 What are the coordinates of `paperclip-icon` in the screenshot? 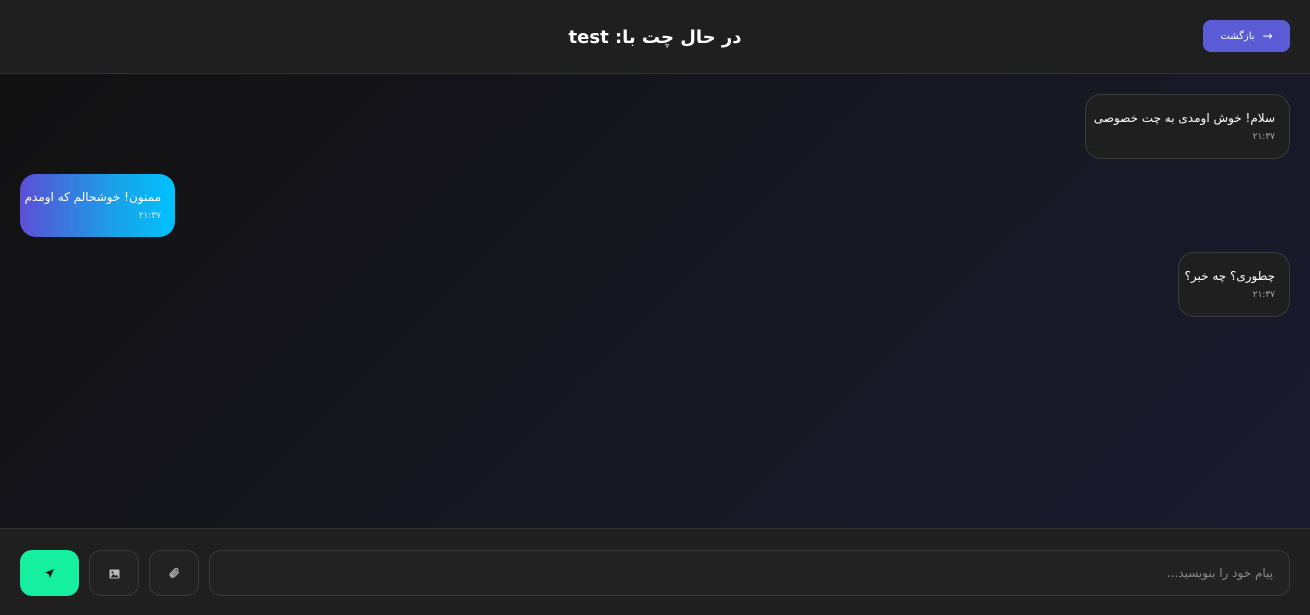 It's located at (174, 573).